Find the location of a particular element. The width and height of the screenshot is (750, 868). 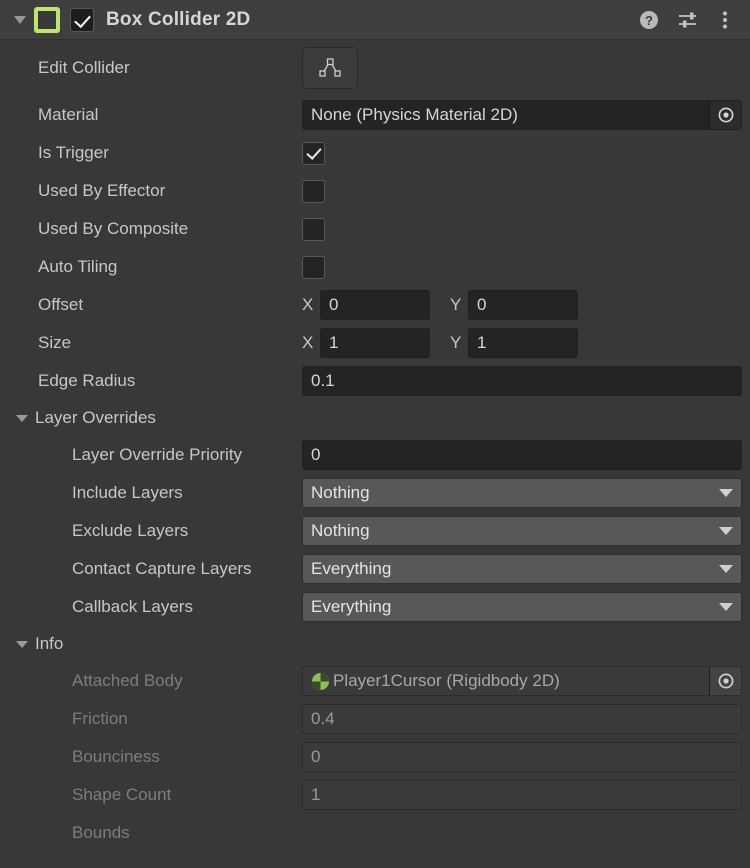

shape-count-value: 1 is located at coordinates (522, 795).